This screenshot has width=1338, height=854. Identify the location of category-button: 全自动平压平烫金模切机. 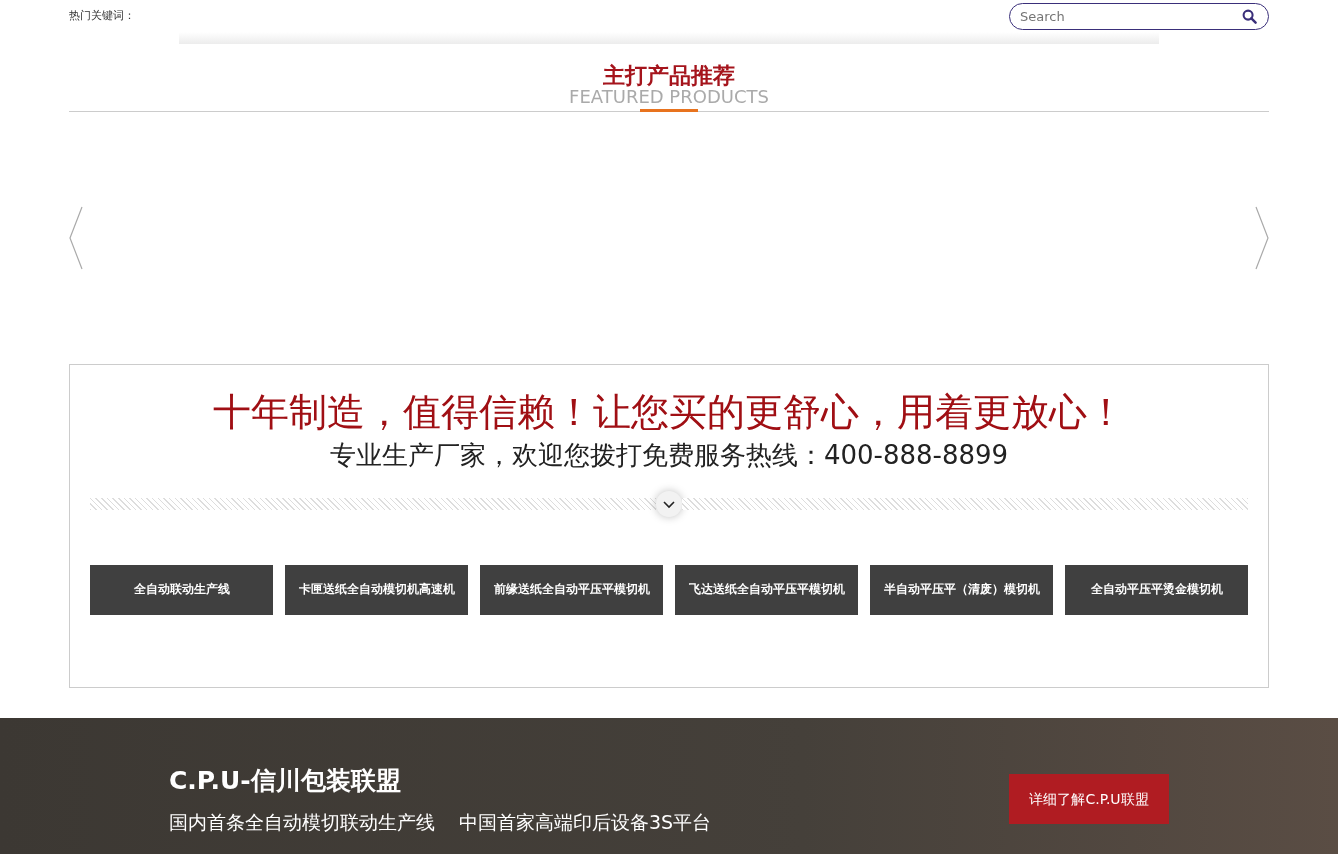
(1156, 589).